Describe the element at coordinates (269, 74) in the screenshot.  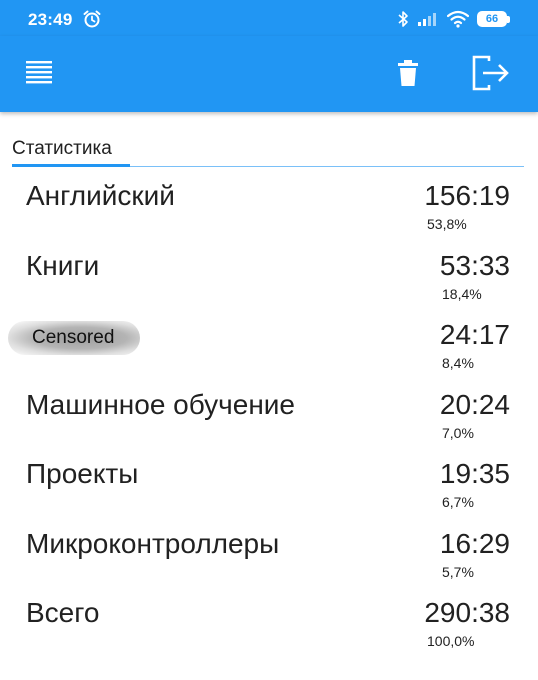
I see `app-bar` at that location.